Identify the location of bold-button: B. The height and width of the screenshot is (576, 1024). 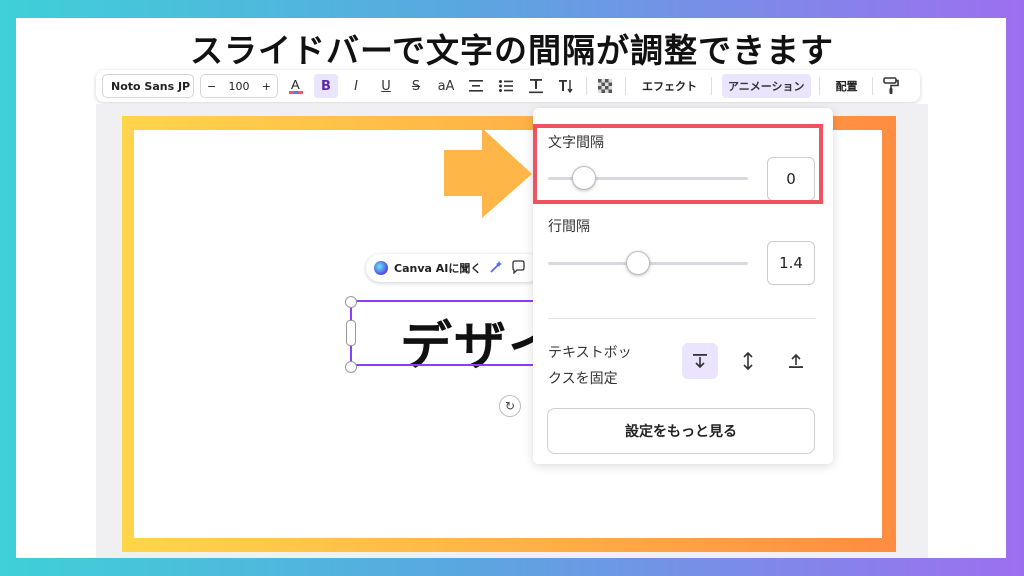
(326, 86).